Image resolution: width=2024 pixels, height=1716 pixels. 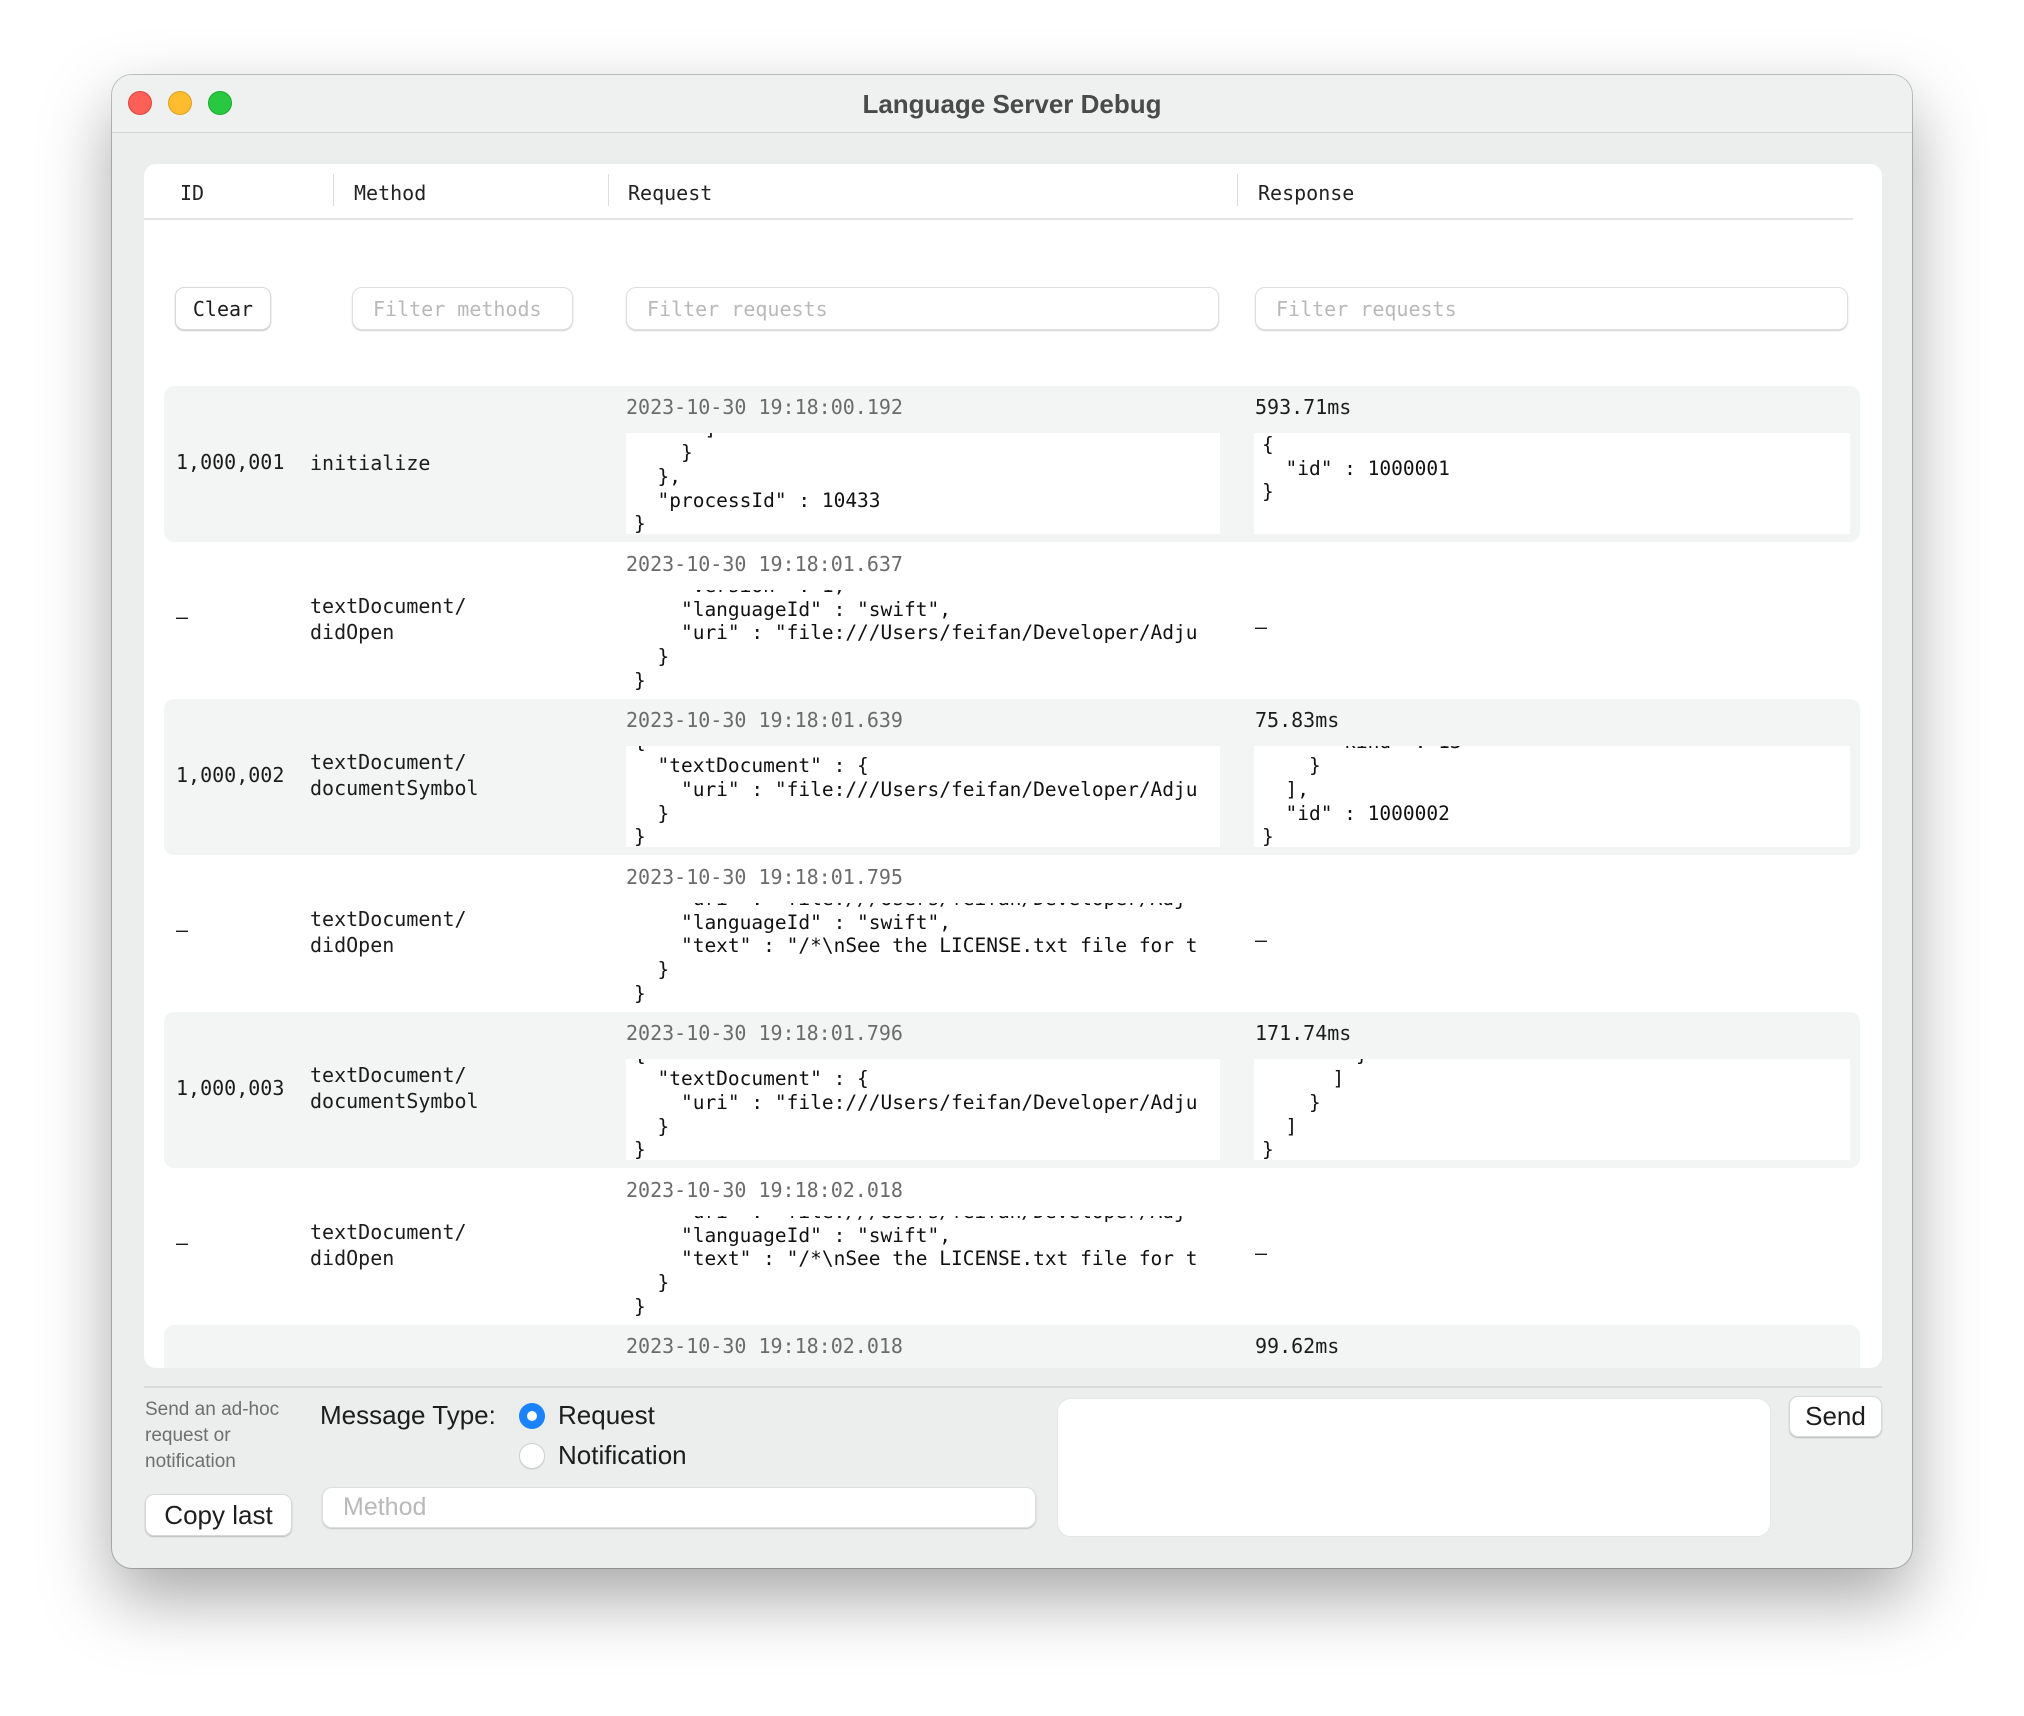 What do you see at coordinates (462, 308) in the screenshot?
I see `filter-methods-input` at bounding box center [462, 308].